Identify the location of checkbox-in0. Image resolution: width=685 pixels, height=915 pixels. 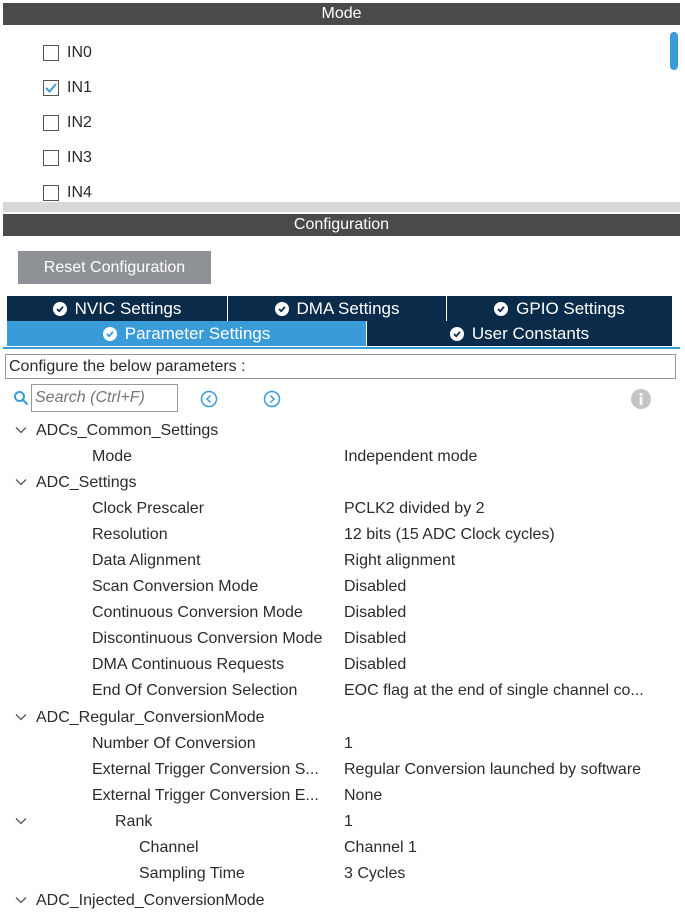
(51, 53).